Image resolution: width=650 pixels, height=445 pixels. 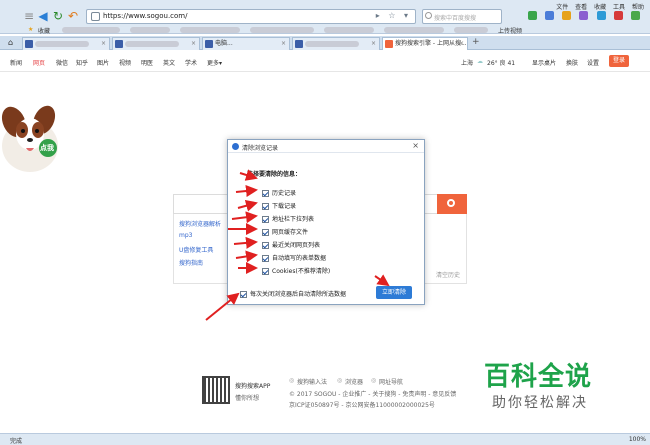 What do you see at coordinates (246, 43) in the screenshot?
I see `tab: 电脑... ×` at bounding box center [246, 43].